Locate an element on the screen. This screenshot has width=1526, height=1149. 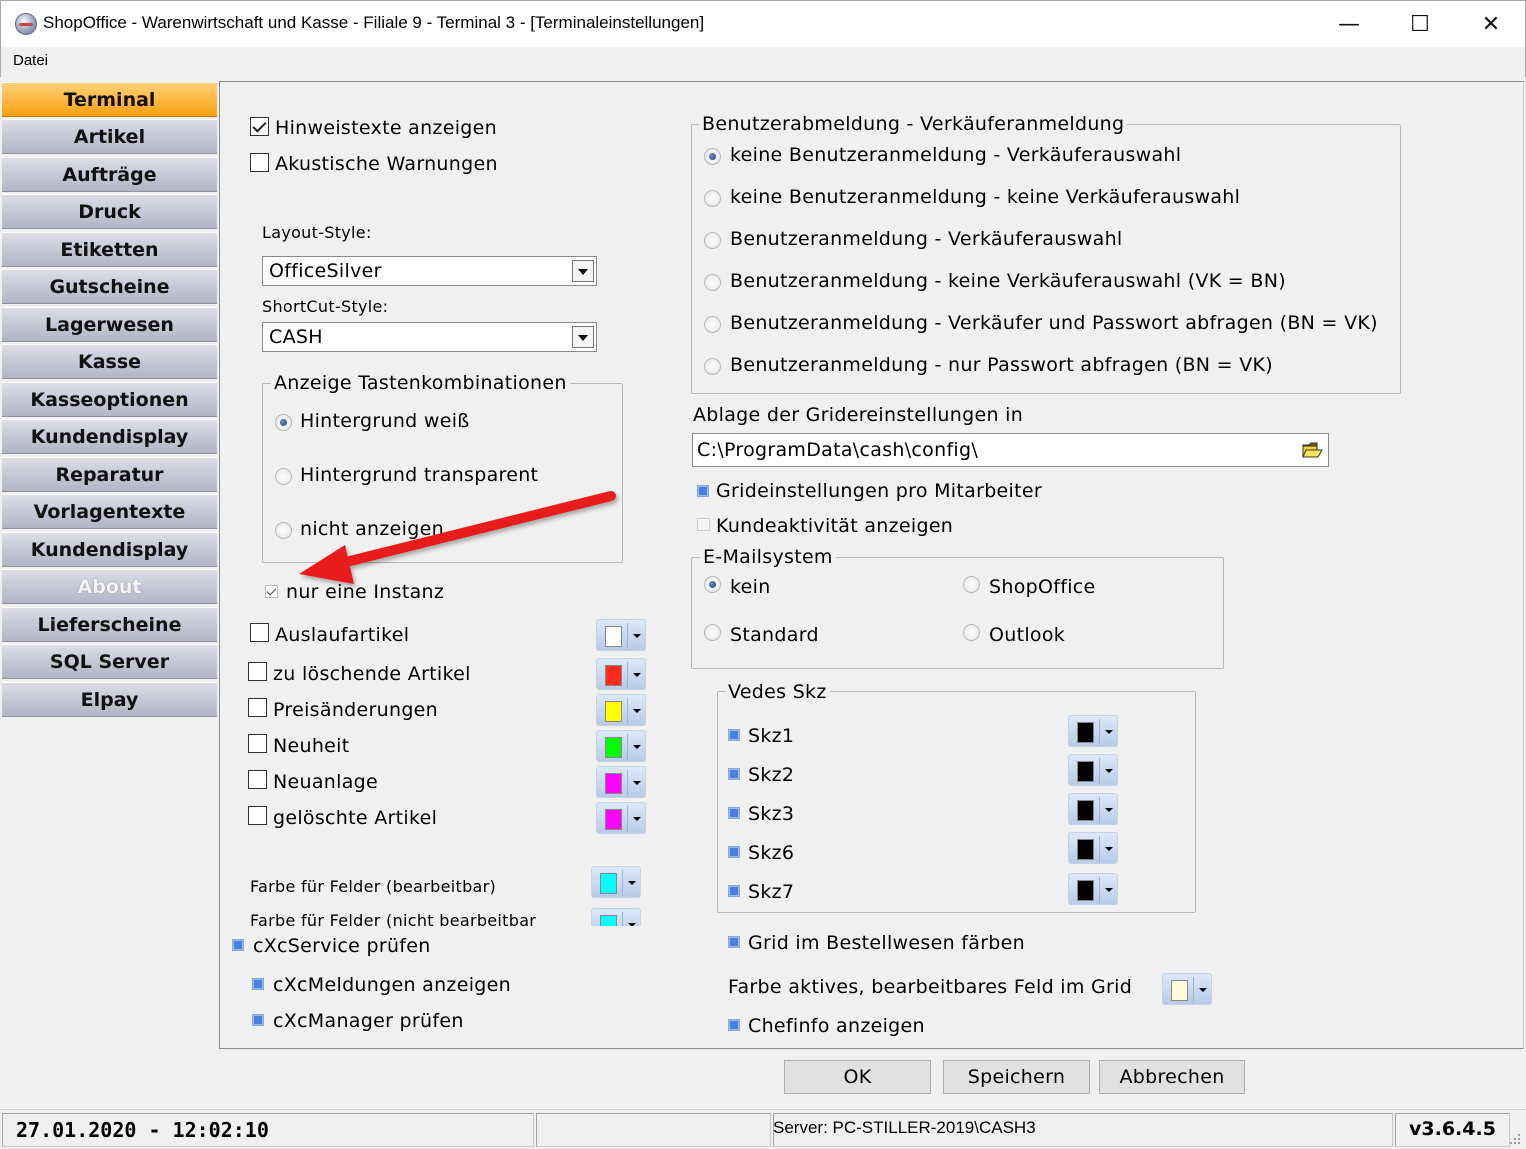
sidebar-item-kasseoptionen: Kasseoptionen is located at coordinates (109, 399).